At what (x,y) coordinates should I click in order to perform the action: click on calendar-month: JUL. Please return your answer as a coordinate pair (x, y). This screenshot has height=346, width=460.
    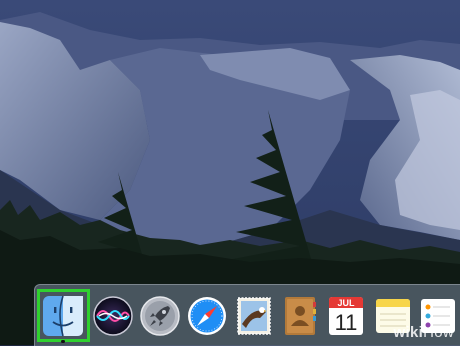
    Looking at the image, I should click on (346, 303).